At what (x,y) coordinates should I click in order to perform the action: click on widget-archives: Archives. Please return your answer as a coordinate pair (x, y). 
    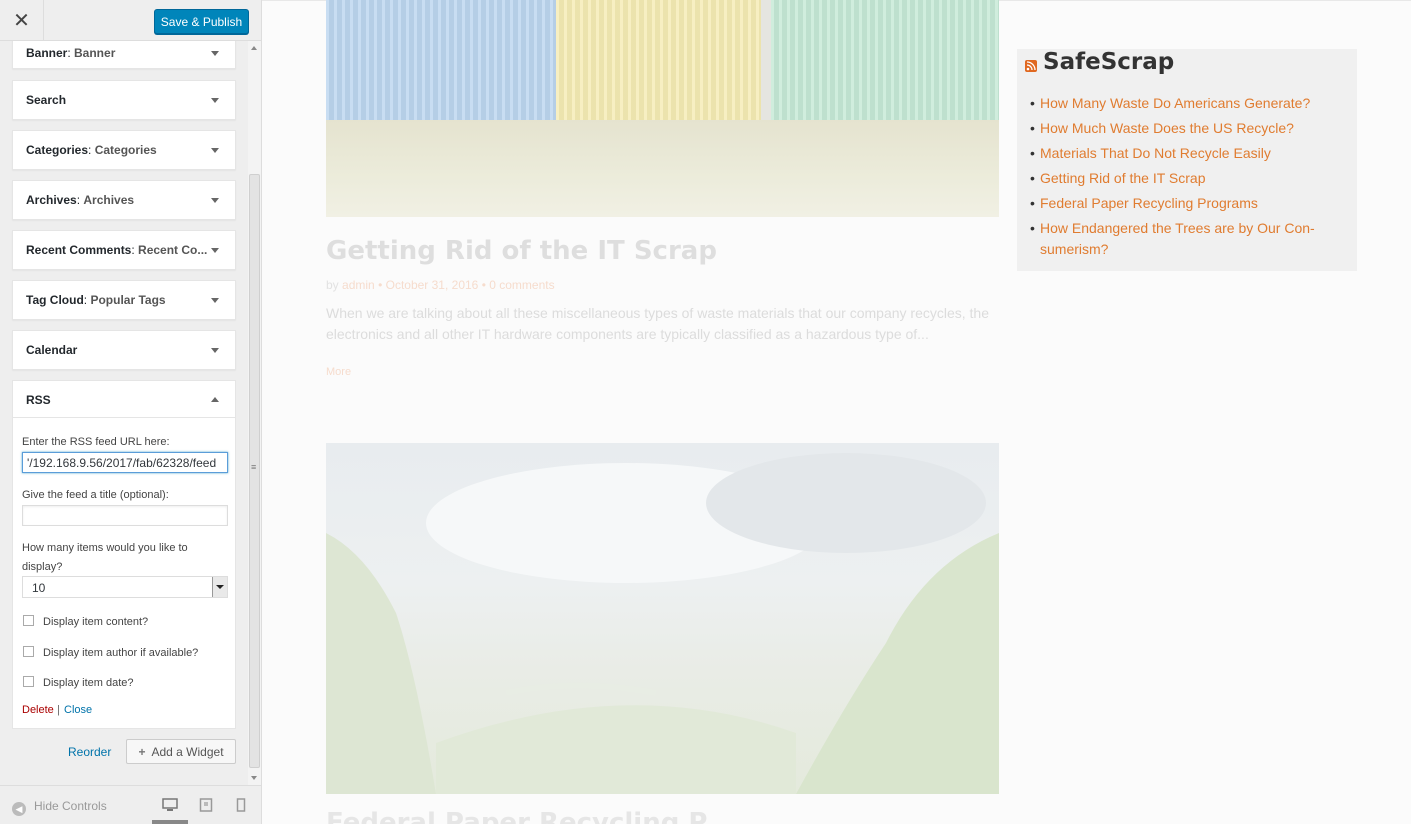
    Looking at the image, I should click on (124, 200).